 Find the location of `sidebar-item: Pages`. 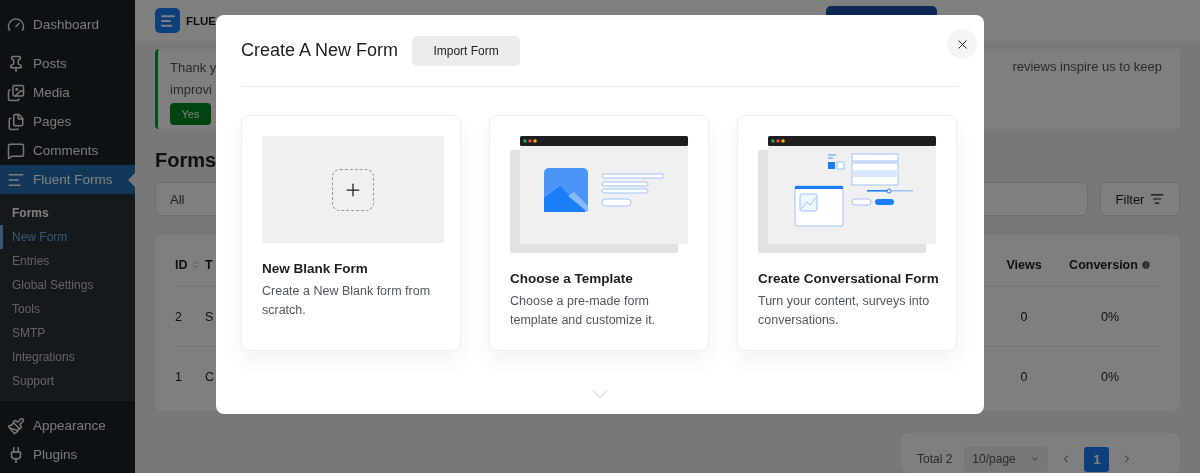

sidebar-item: Pages is located at coordinates (67, 121).